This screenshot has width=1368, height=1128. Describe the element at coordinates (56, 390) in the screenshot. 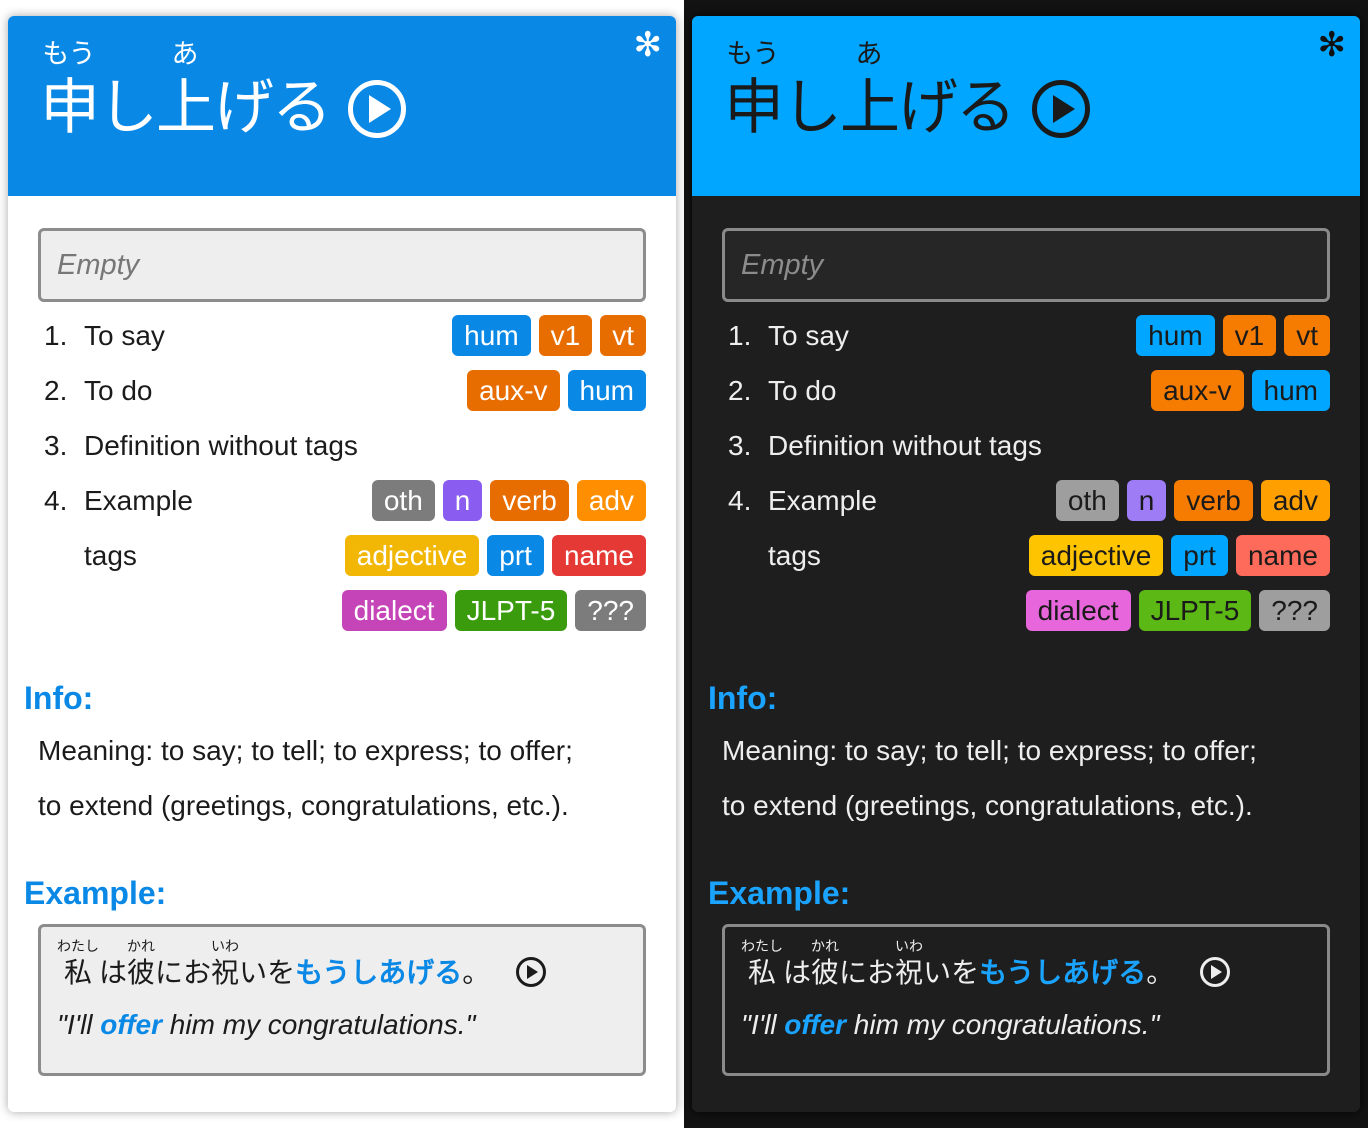

I see `definition-number: 2.` at that location.